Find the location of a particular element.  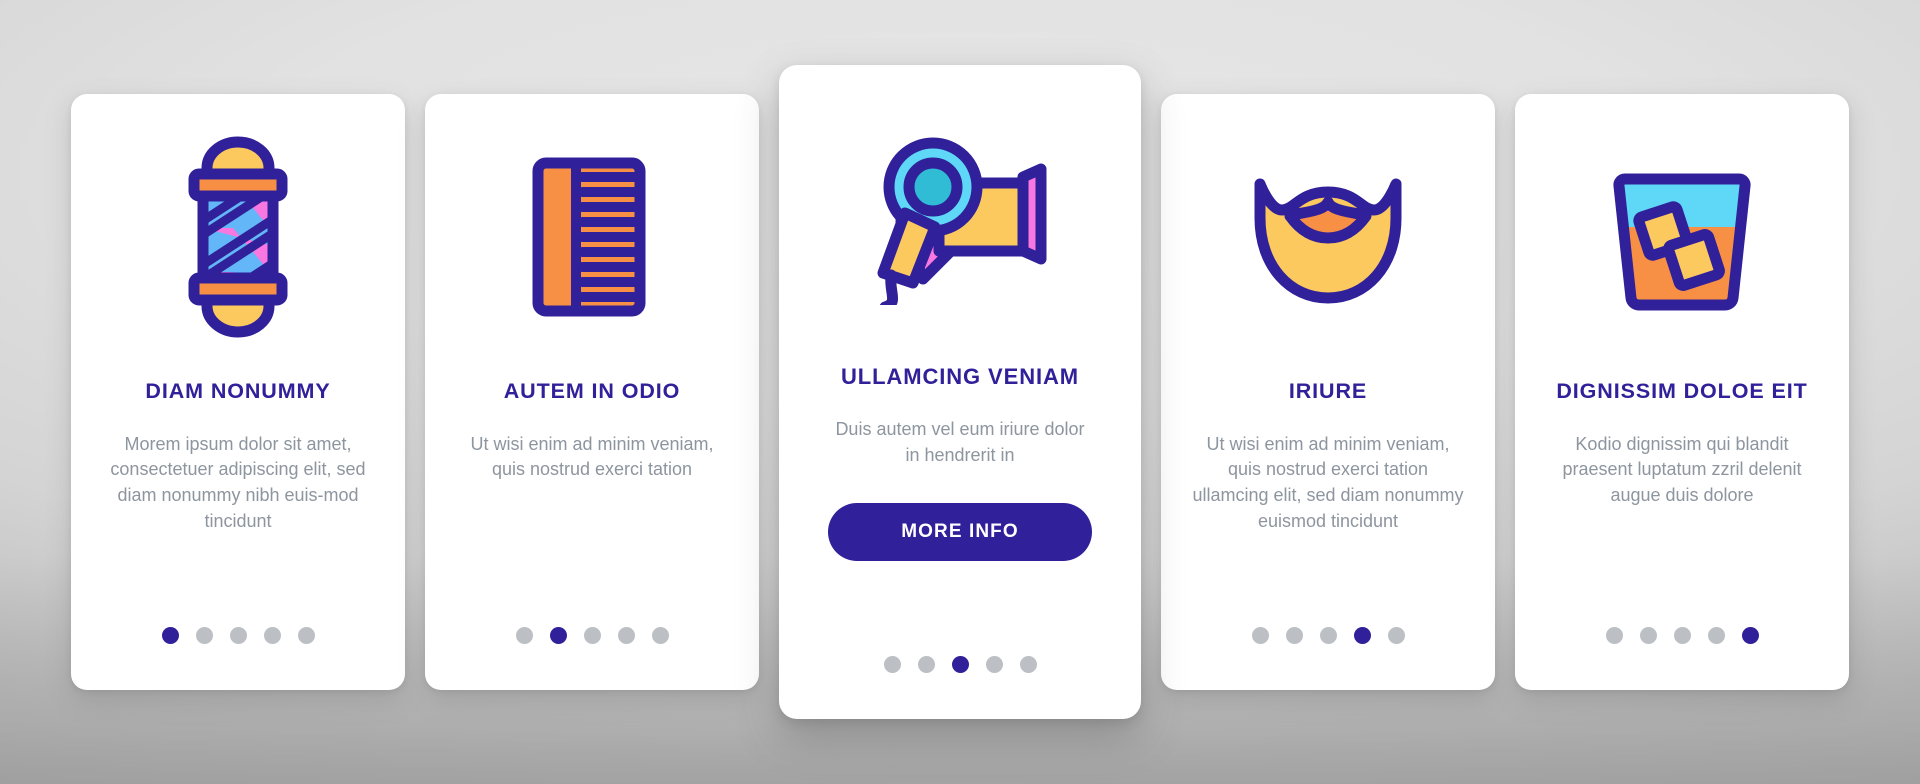

hair-dryer-icon is located at coordinates (960, 215).